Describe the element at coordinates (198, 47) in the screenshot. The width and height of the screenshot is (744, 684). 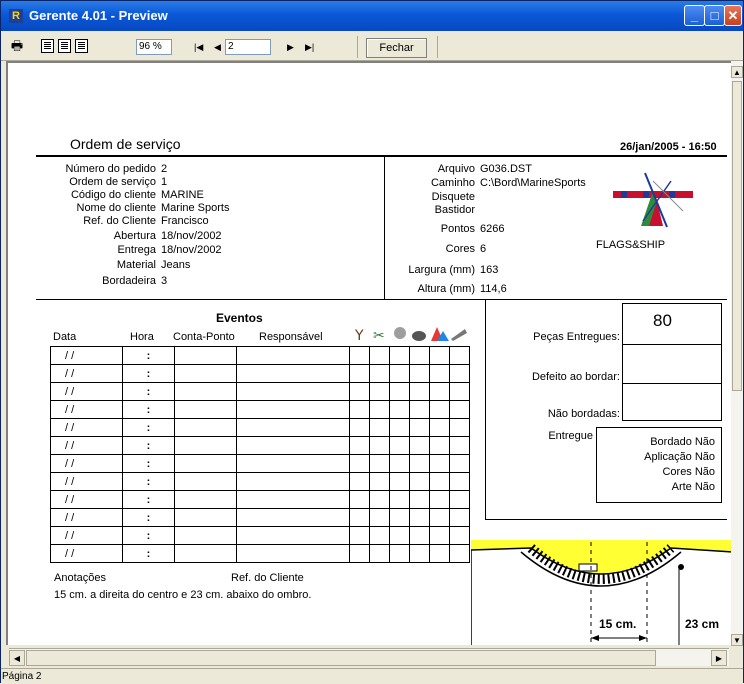
I see `first-page-icon: |◀` at that location.